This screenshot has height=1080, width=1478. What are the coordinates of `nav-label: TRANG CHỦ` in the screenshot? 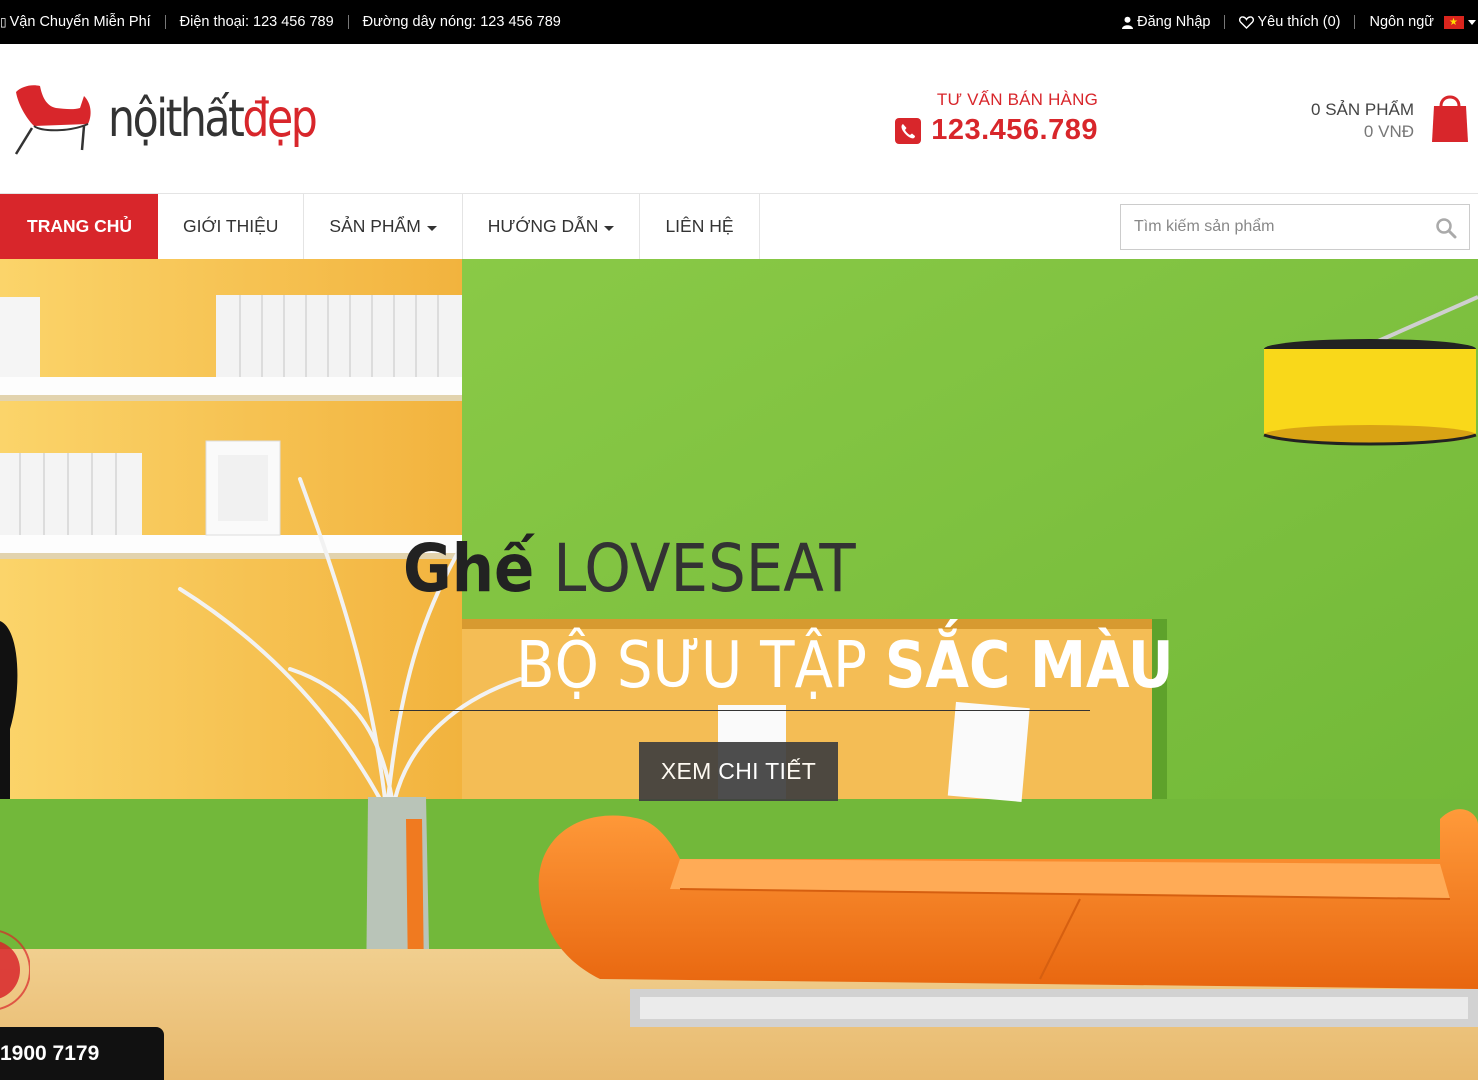 It's located at (79, 226).